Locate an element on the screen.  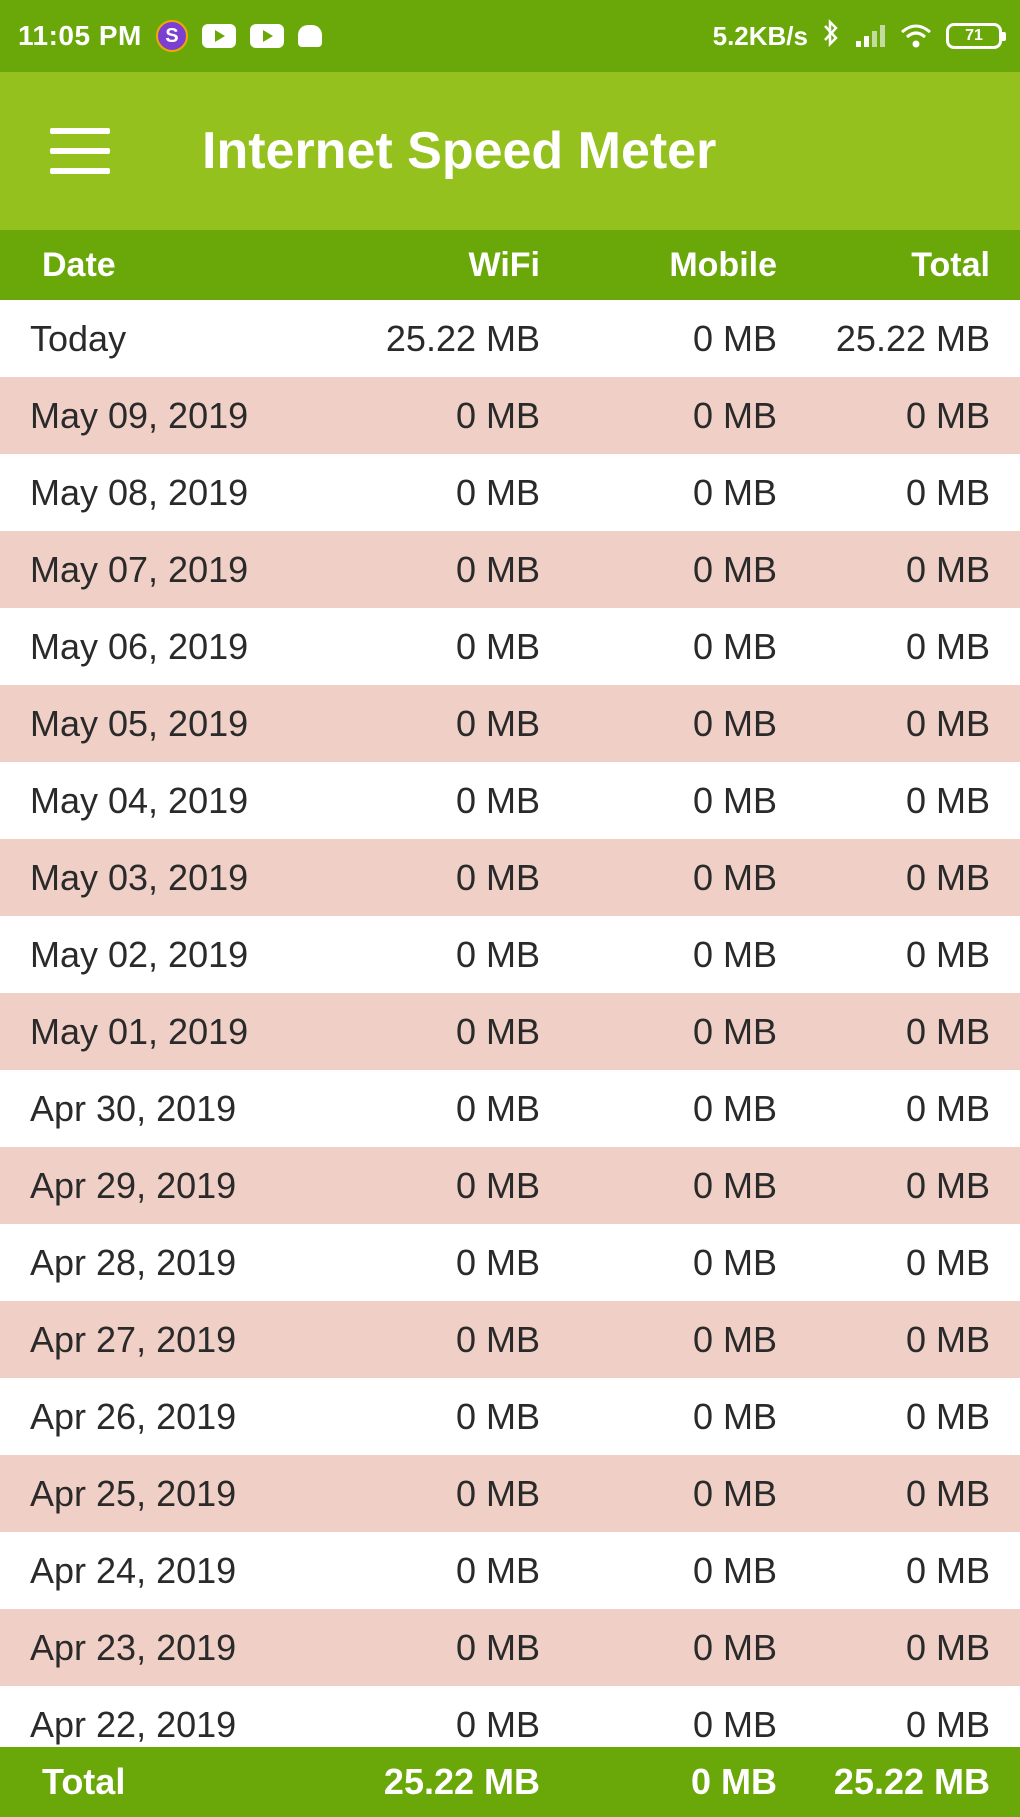
cell-date: May 07, 2019 is located at coordinates (139, 569).